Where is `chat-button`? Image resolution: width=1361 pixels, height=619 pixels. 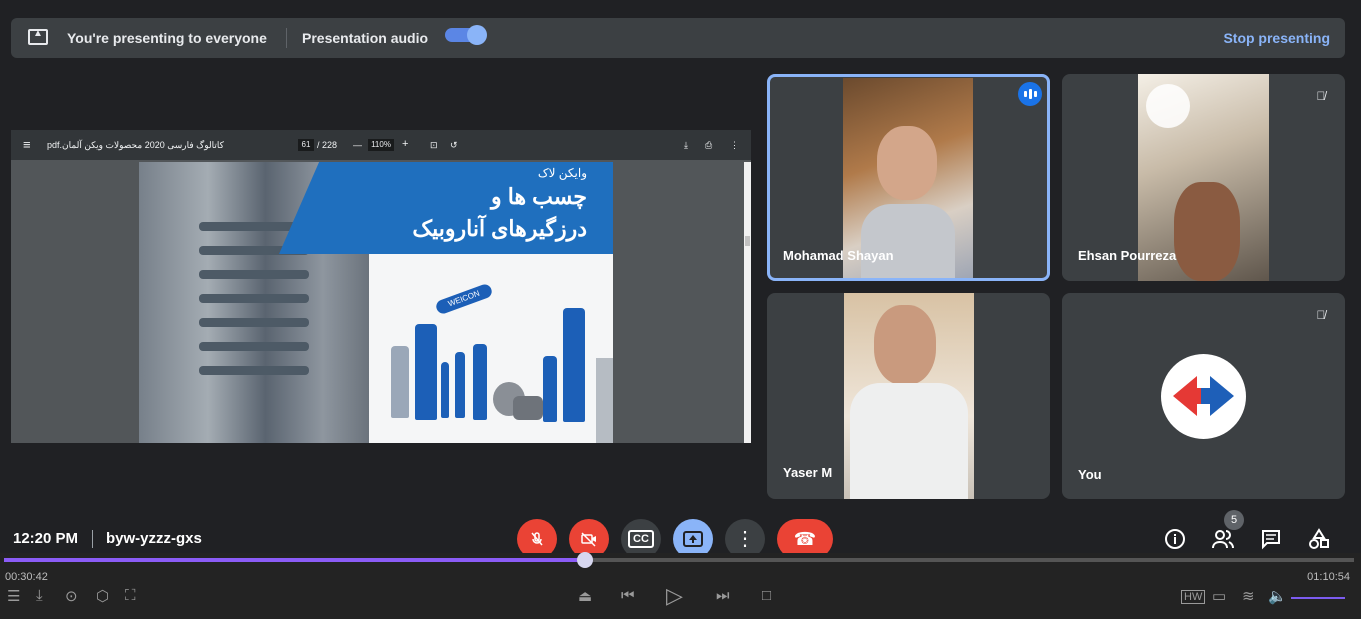 chat-button is located at coordinates (1271, 540).